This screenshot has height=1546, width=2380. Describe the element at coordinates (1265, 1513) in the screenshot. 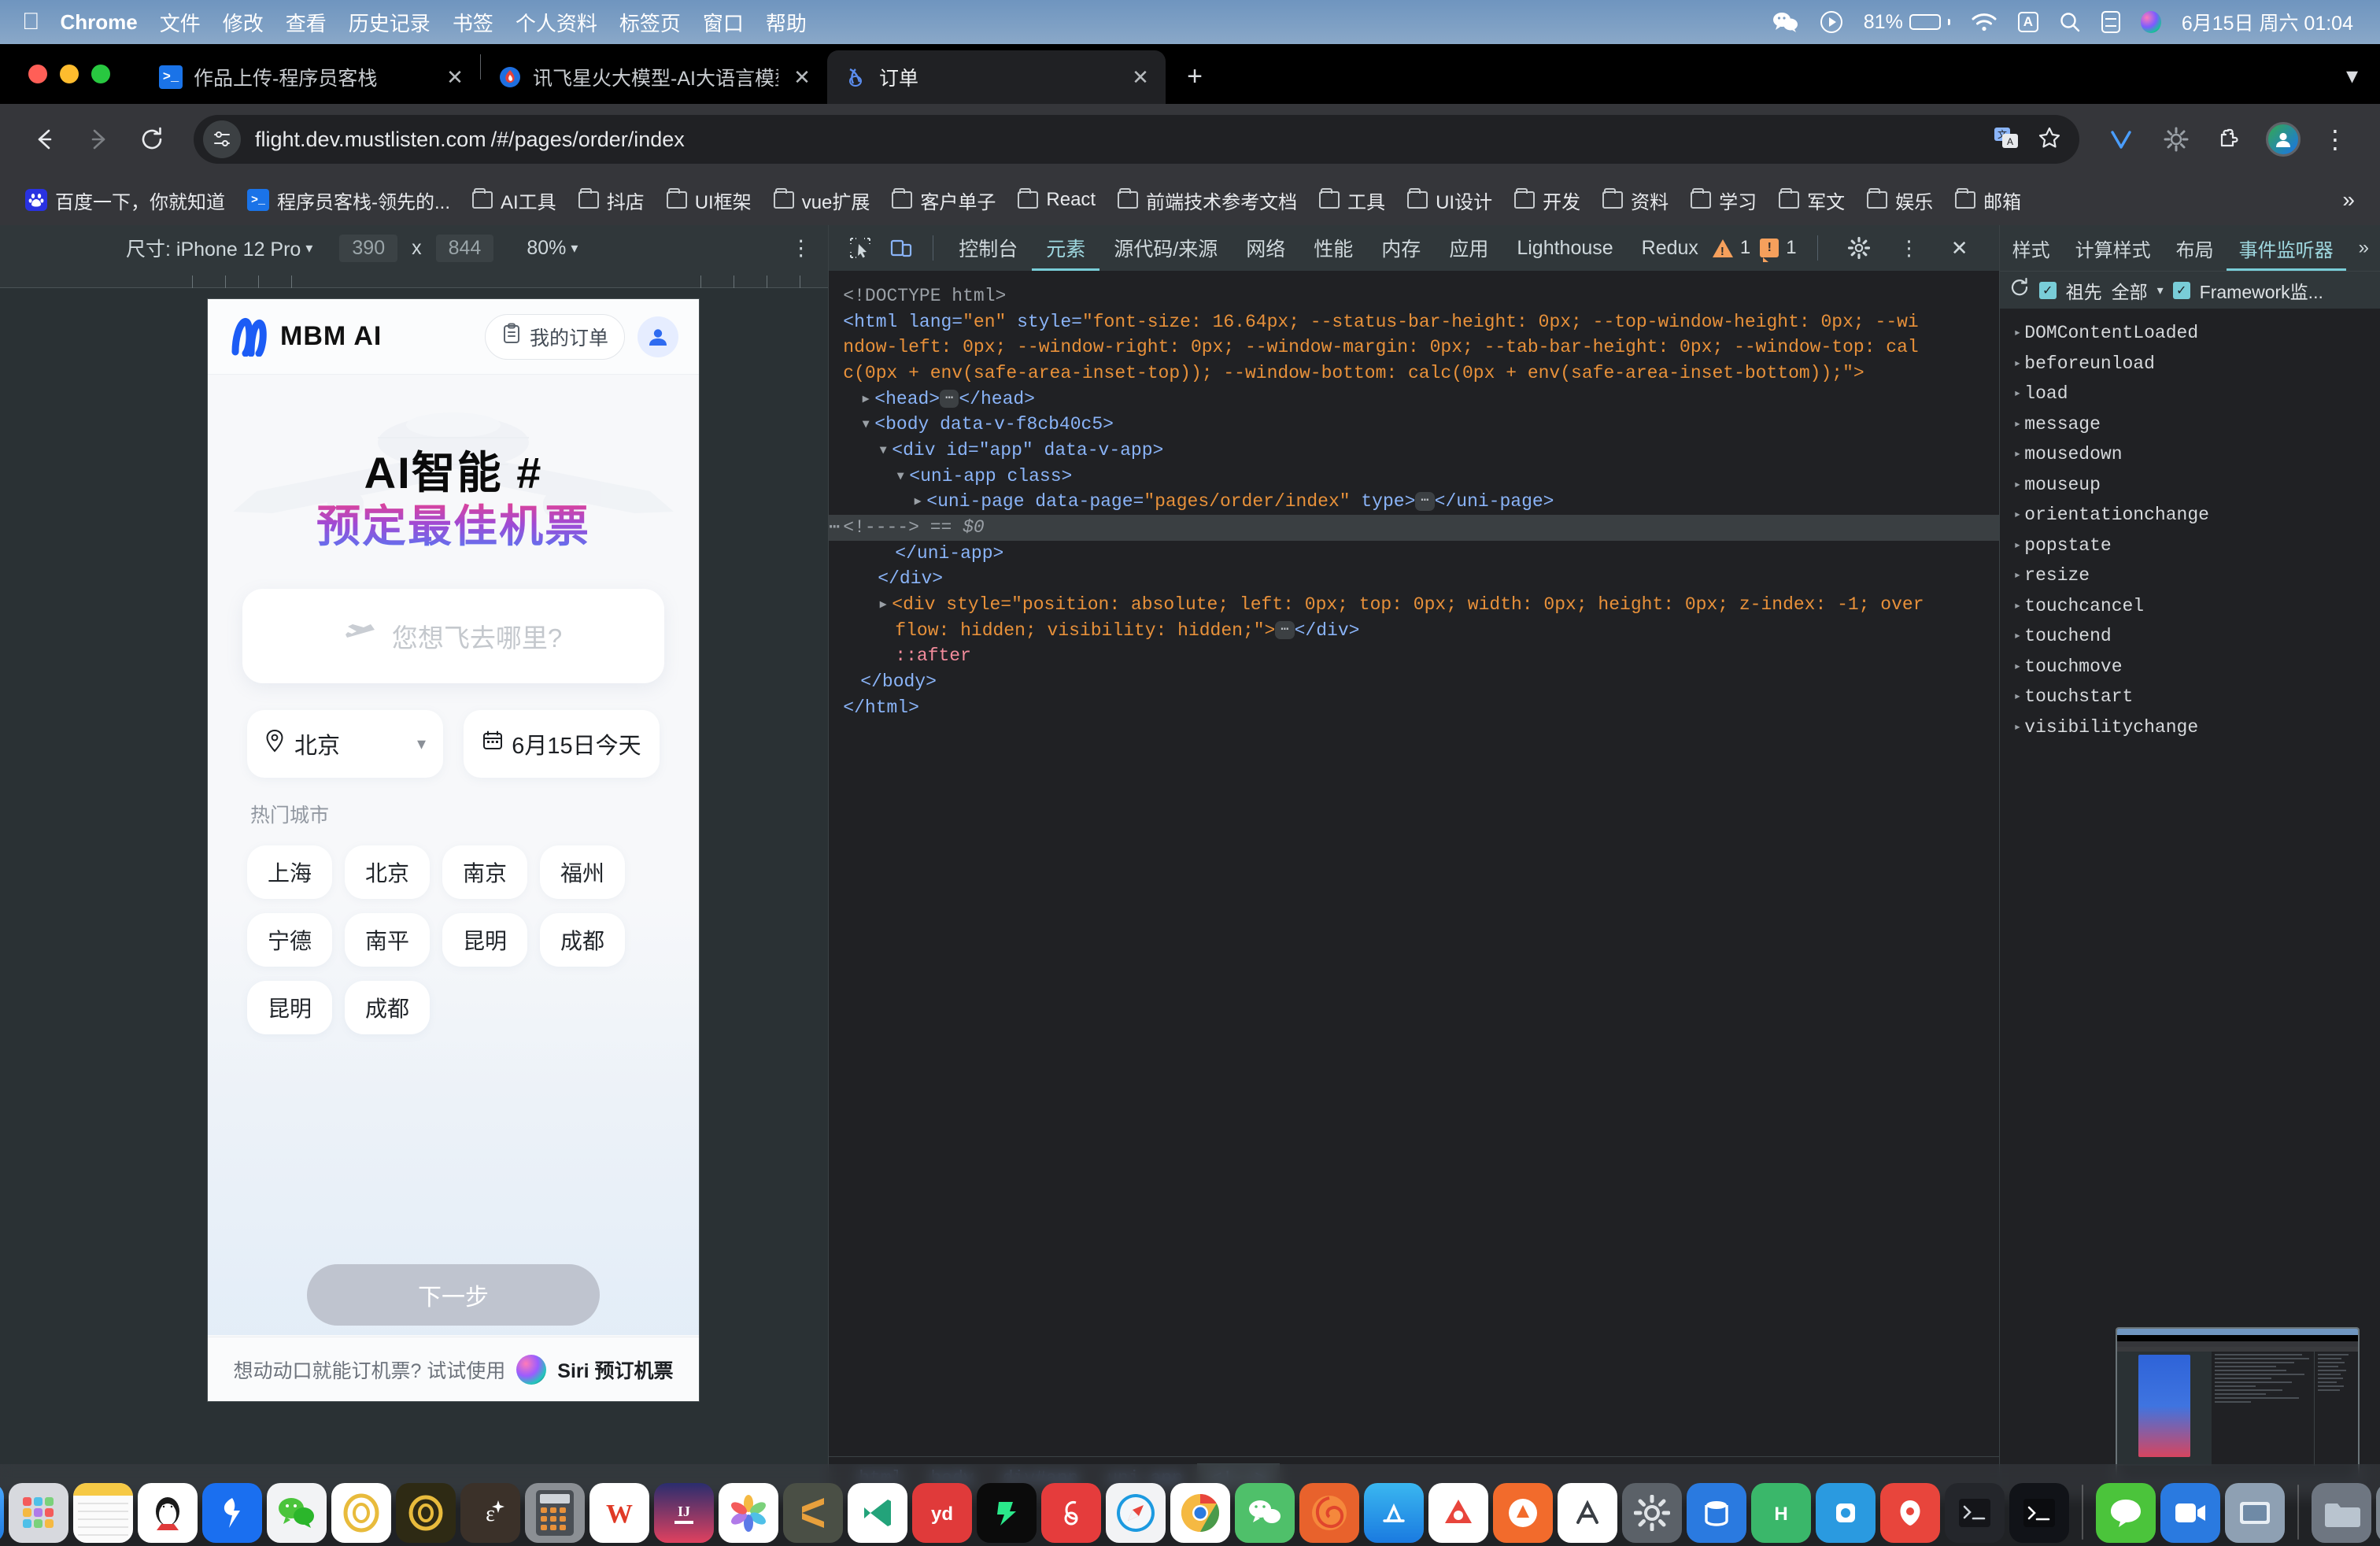

I see `wechat-devtools-icon` at that location.